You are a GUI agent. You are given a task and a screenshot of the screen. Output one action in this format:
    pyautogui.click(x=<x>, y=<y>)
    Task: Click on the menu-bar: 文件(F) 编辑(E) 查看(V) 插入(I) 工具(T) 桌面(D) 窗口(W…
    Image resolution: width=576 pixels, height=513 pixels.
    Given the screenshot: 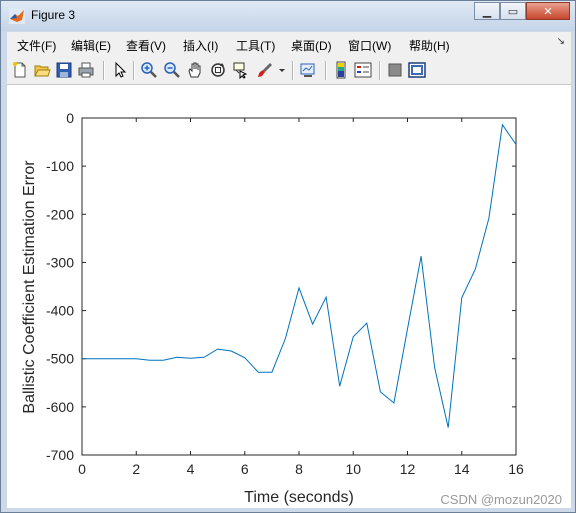 What is the action you would take?
    pyautogui.click(x=289, y=44)
    